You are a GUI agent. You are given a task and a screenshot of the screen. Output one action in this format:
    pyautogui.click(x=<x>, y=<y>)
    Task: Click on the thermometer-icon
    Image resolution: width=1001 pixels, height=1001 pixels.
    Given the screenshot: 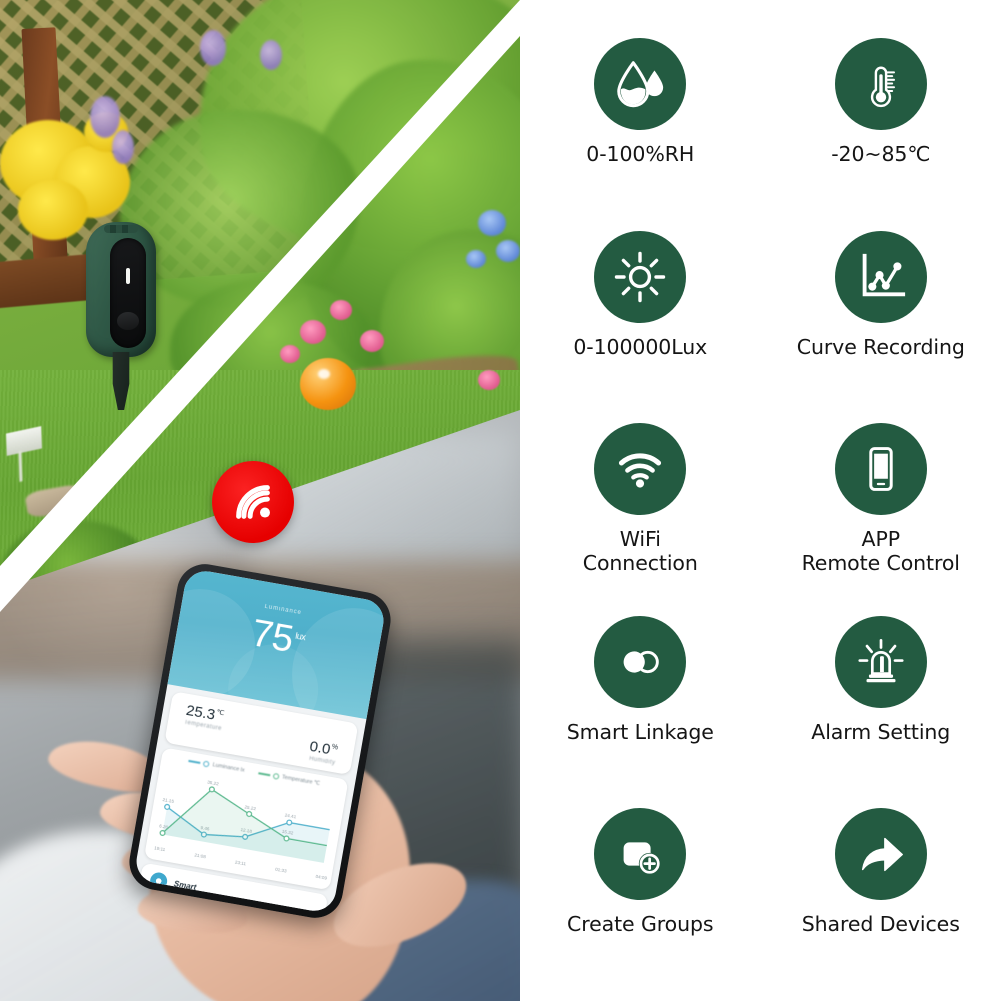 What is the action you would take?
    pyautogui.click(x=882, y=87)
    